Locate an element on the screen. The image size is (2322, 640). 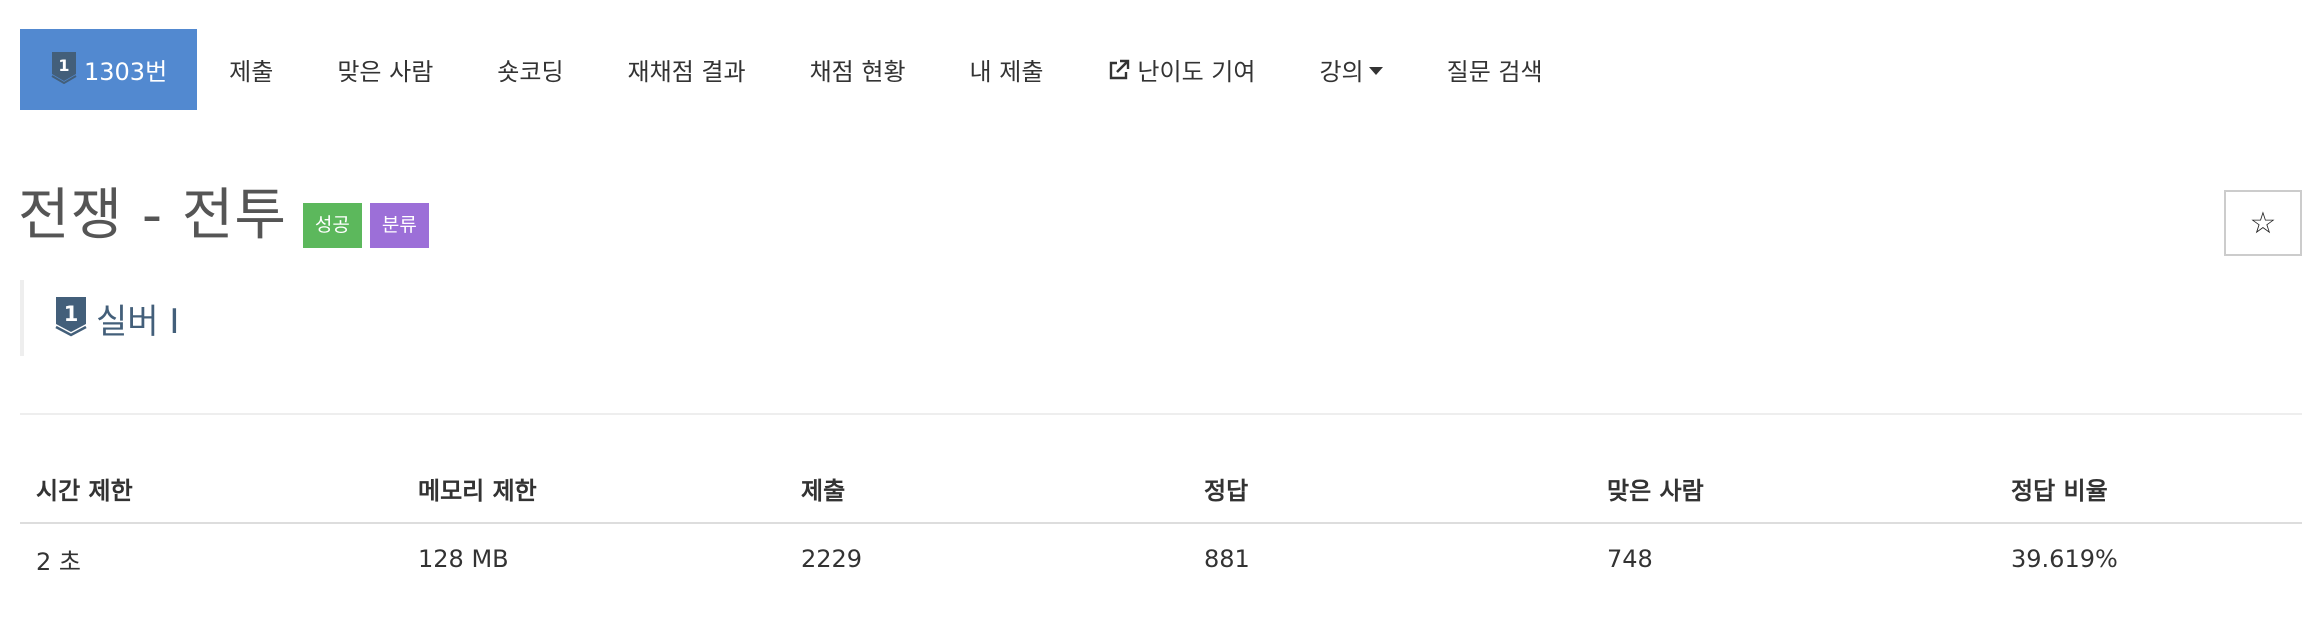
tab-label: 숏코딩 is located at coordinates (530, 72).